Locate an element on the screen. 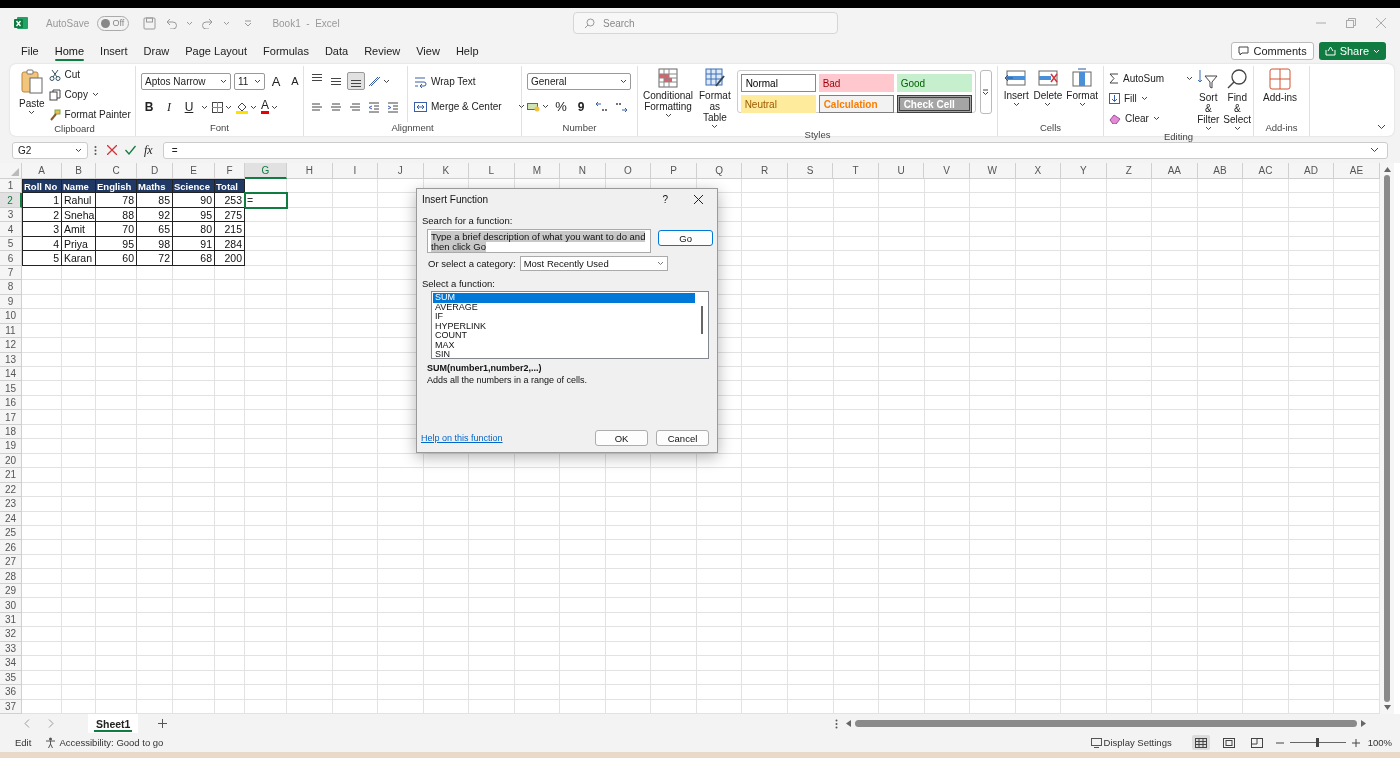  menu-tab: Help is located at coordinates (467, 51).